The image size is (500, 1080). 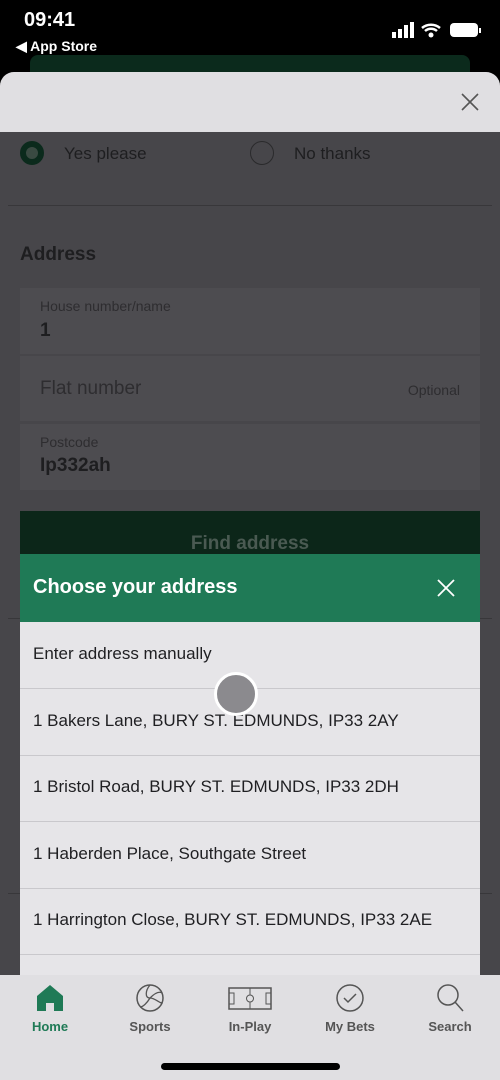 What do you see at coordinates (250, 102) in the screenshot?
I see `sheet-header` at bounding box center [250, 102].